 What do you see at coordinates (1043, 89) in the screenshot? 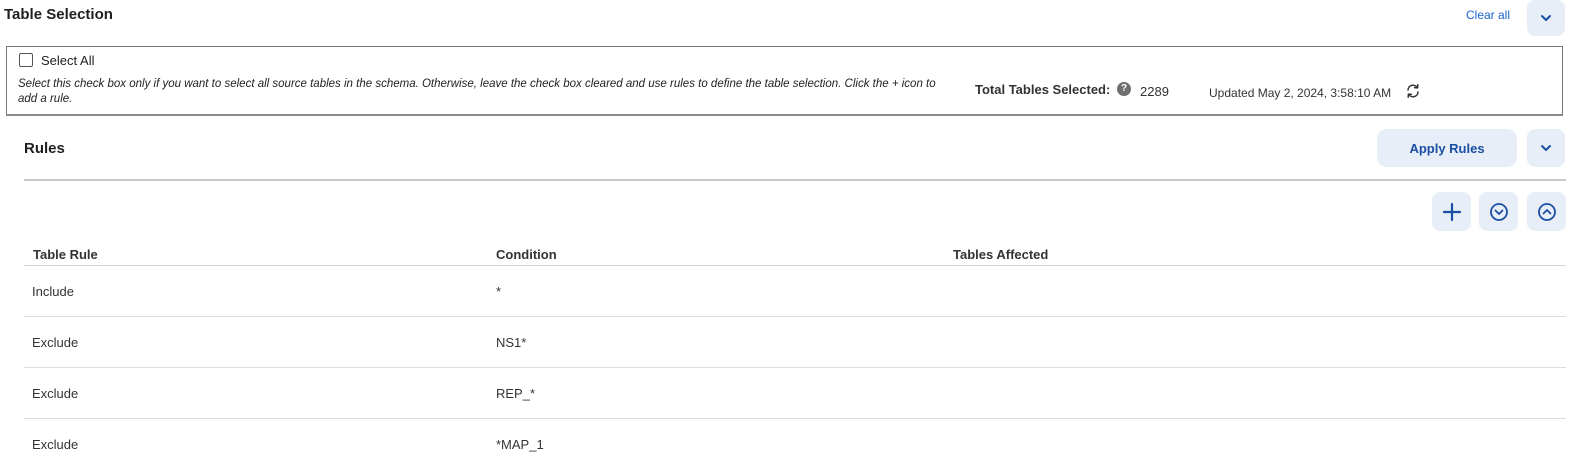
I see `total-tables-label: Total Tables Selected:` at bounding box center [1043, 89].